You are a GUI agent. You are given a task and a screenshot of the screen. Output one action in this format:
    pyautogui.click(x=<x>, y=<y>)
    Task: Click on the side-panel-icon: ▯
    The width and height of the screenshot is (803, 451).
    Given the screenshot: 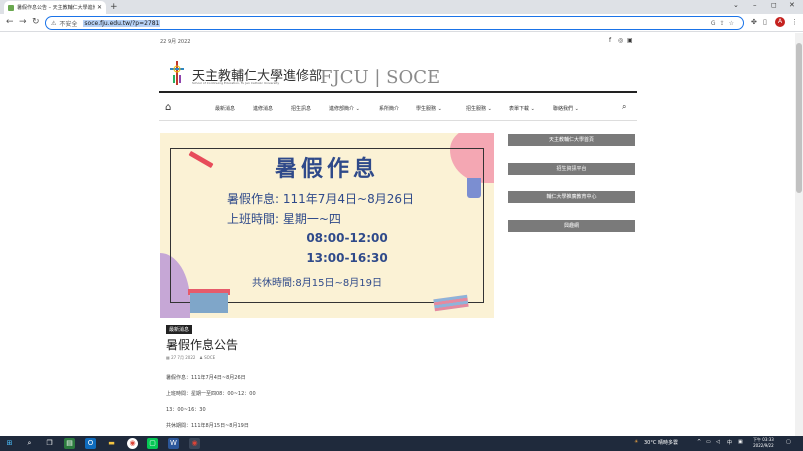 What is the action you would take?
    pyautogui.click(x=765, y=22)
    